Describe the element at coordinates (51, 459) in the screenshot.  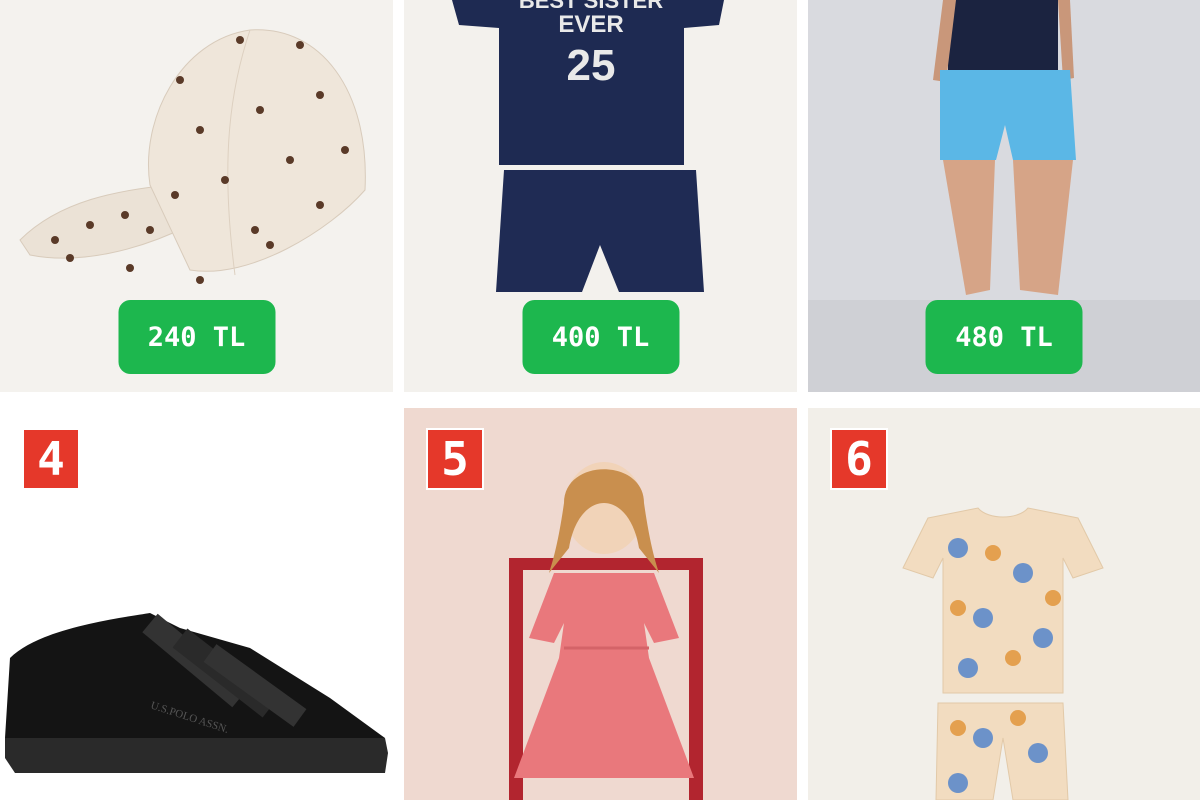
I see `item-number-badge: 4` at that location.